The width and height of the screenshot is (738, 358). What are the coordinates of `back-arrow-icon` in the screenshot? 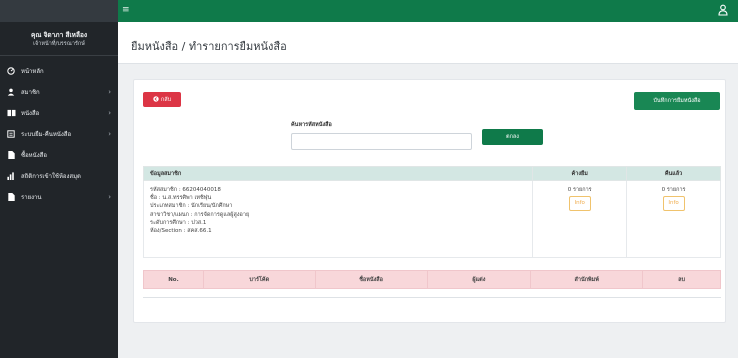 It's located at (156, 99).